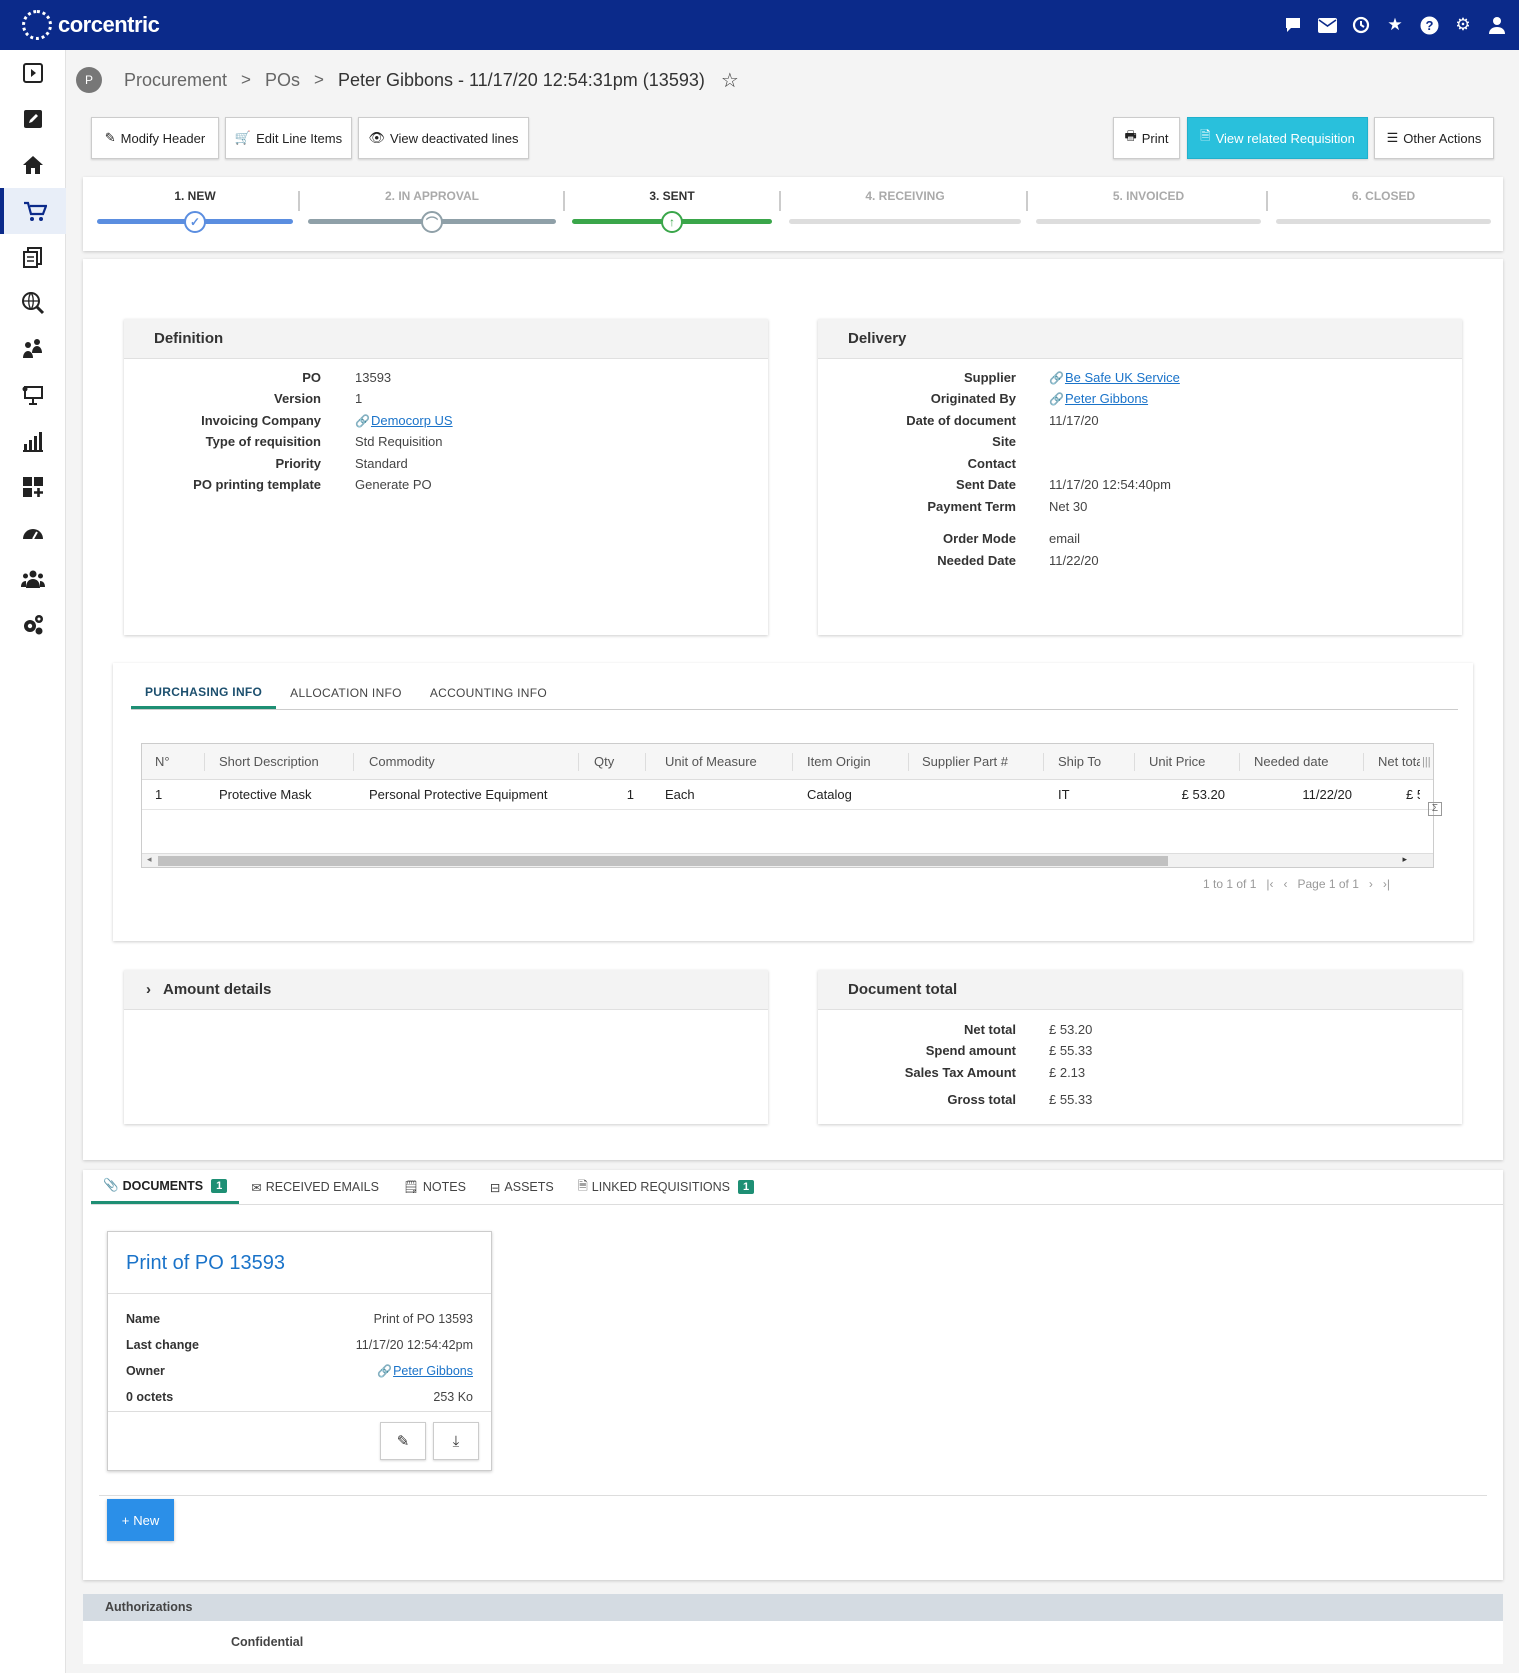  Describe the element at coordinates (33, 861) in the screenshot. I see `sidebar` at that location.